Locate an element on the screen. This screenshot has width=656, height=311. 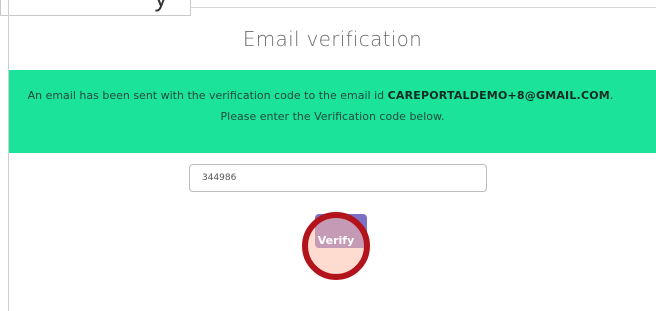
verify-button-area: Verify is located at coordinates (337, 247).